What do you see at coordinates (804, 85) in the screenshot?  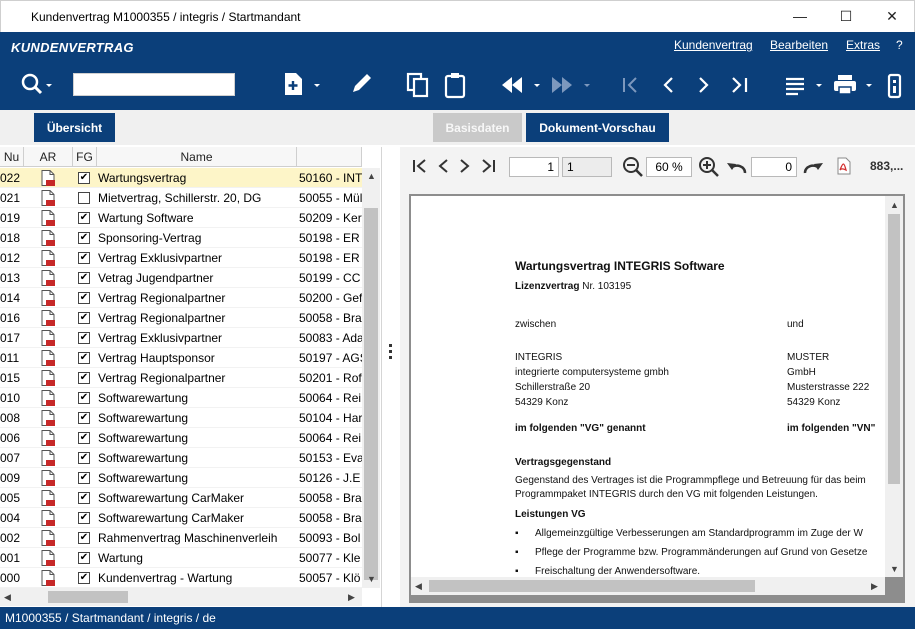 I see `list-options-icon` at bounding box center [804, 85].